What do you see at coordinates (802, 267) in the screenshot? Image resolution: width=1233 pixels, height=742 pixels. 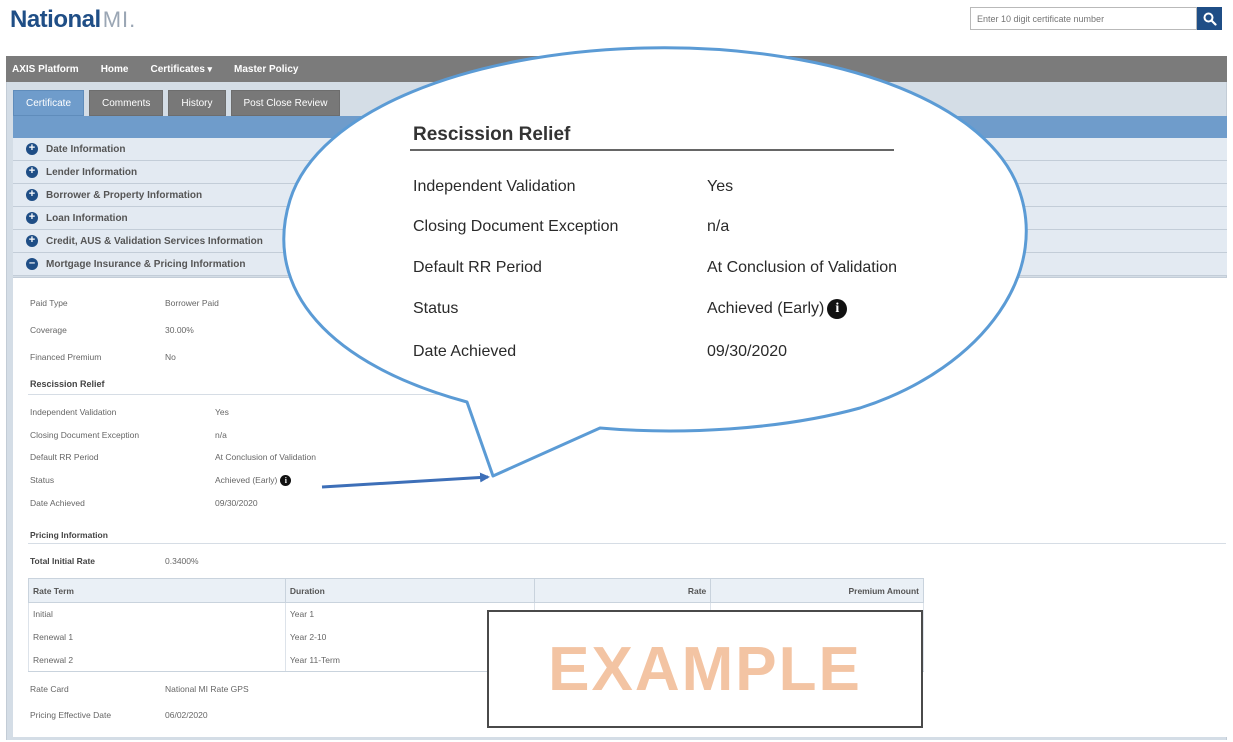 I see `callout-default-rr-period-value: At Conclusion of Validation` at bounding box center [802, 267].